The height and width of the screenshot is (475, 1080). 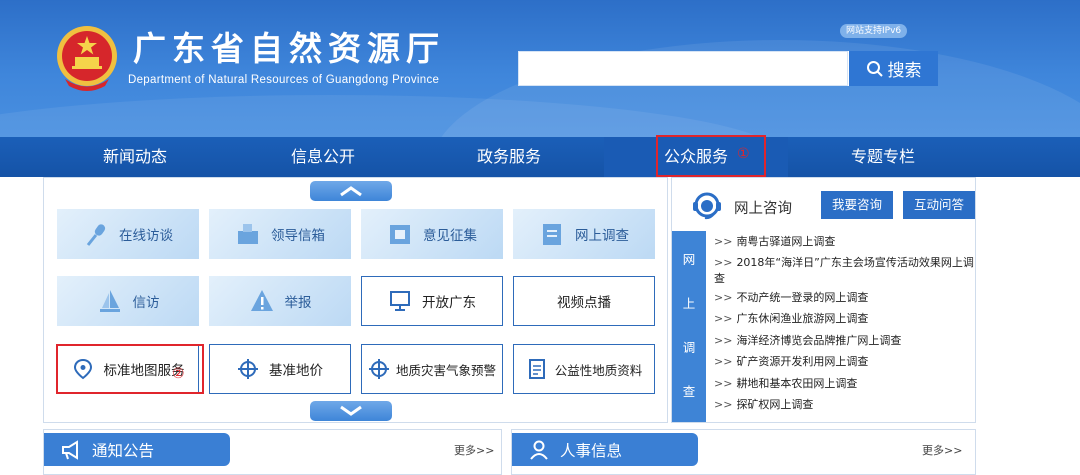 I want to click on service-public-geological-data: 公益性地质资料, so click(x=584, y=369).